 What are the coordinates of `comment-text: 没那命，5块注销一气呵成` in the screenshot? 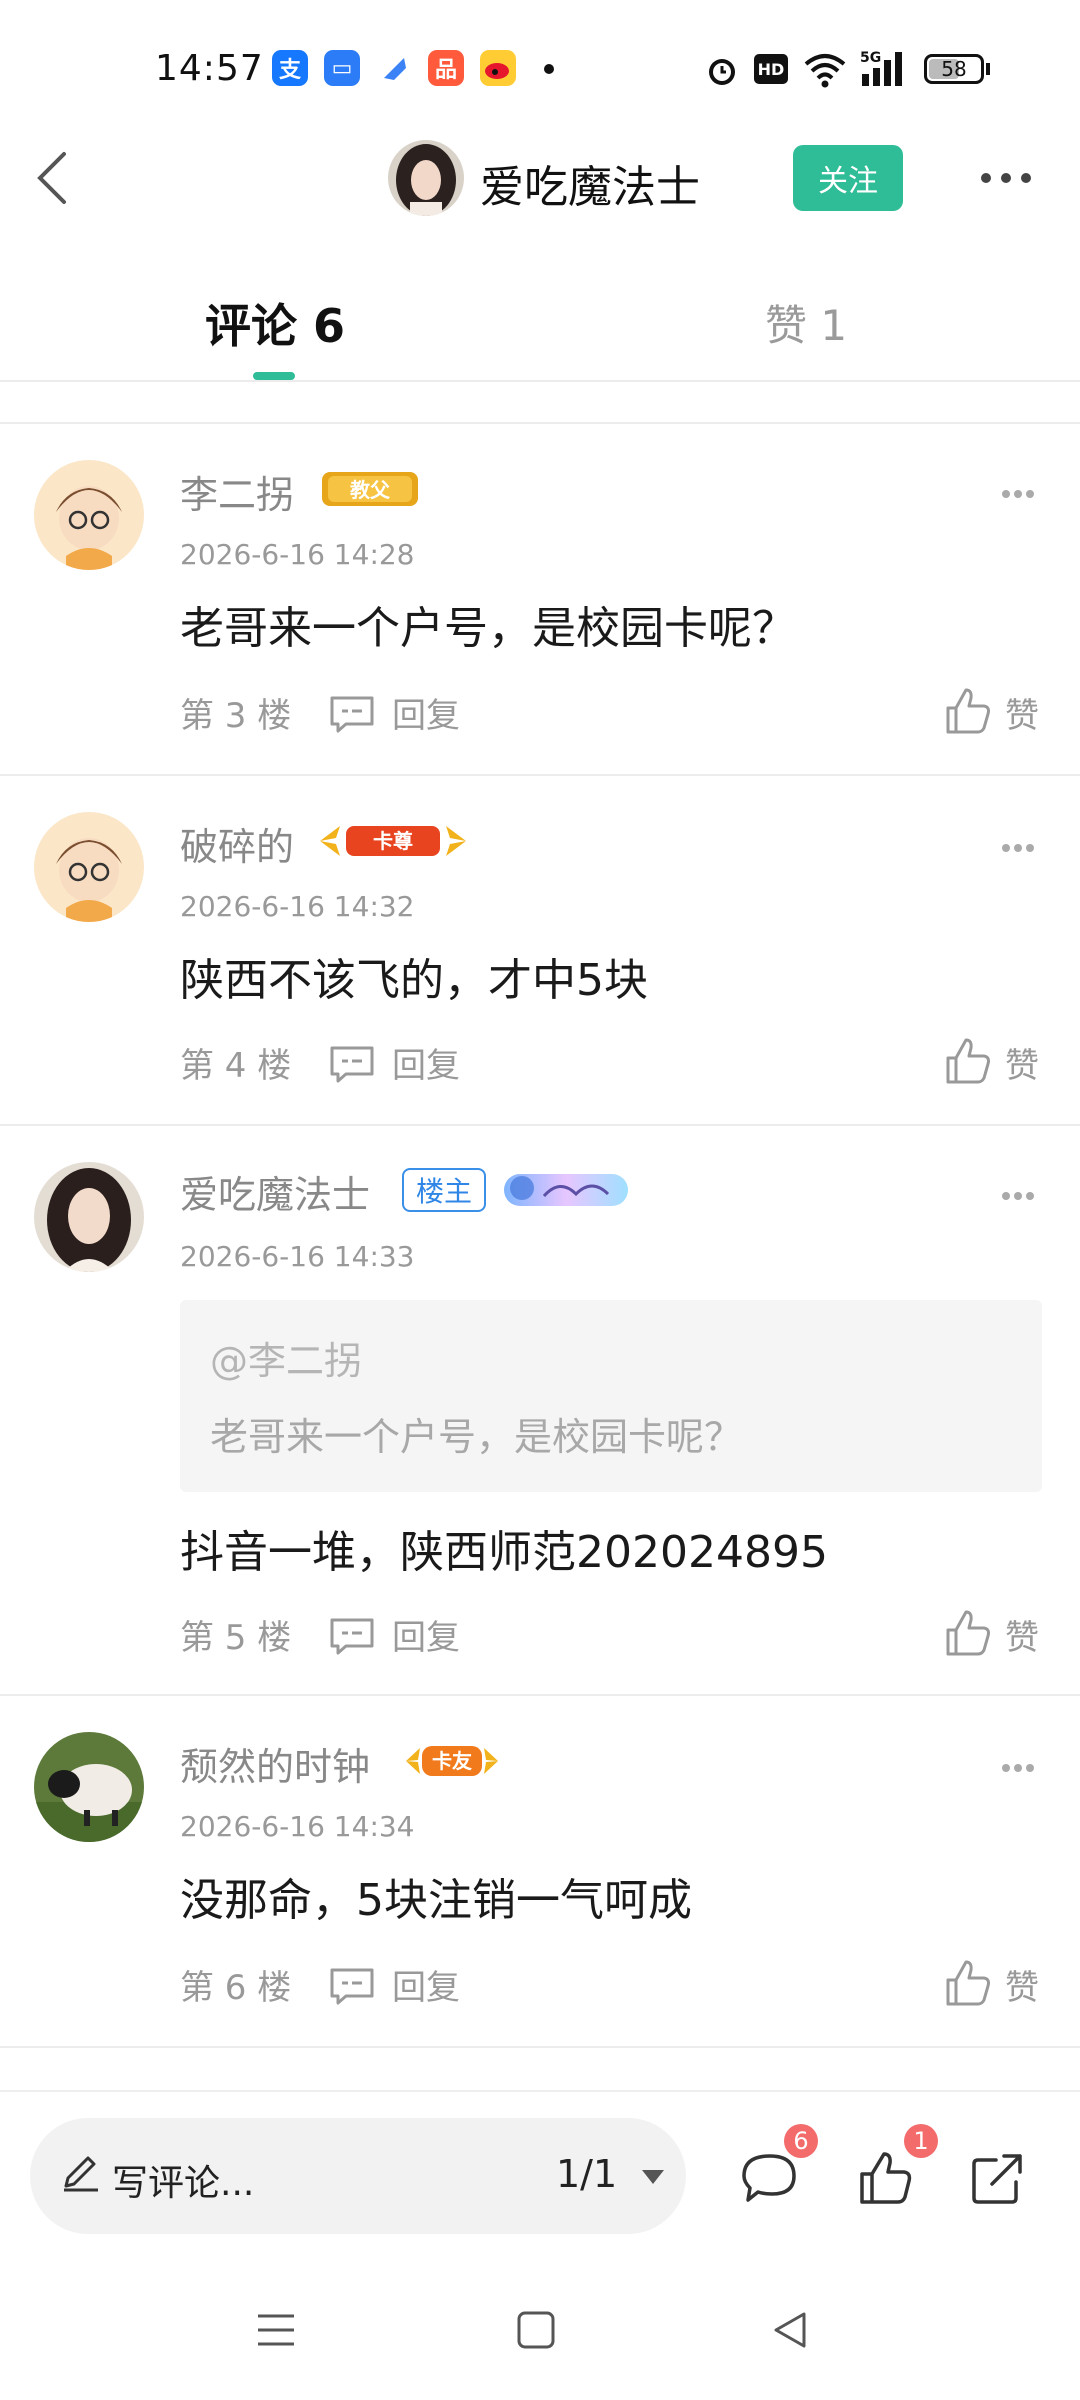 It's located at (436, 1896).